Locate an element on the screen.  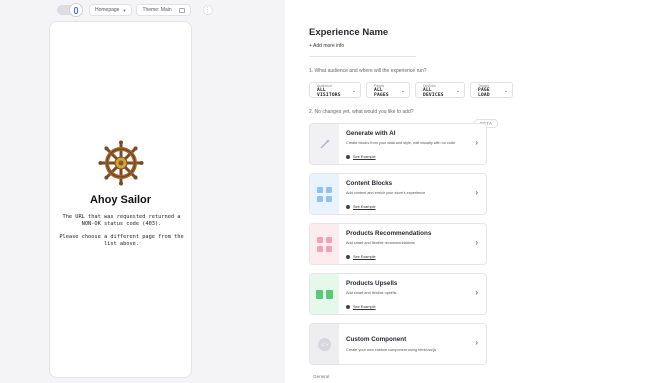
device-toggle is located at coordinates (70, 10).